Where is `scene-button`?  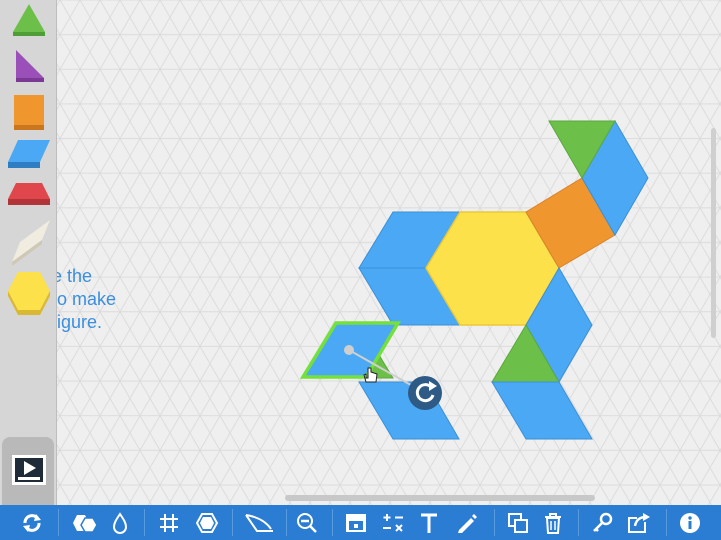 scene-button is located at coordinates (28, 471).